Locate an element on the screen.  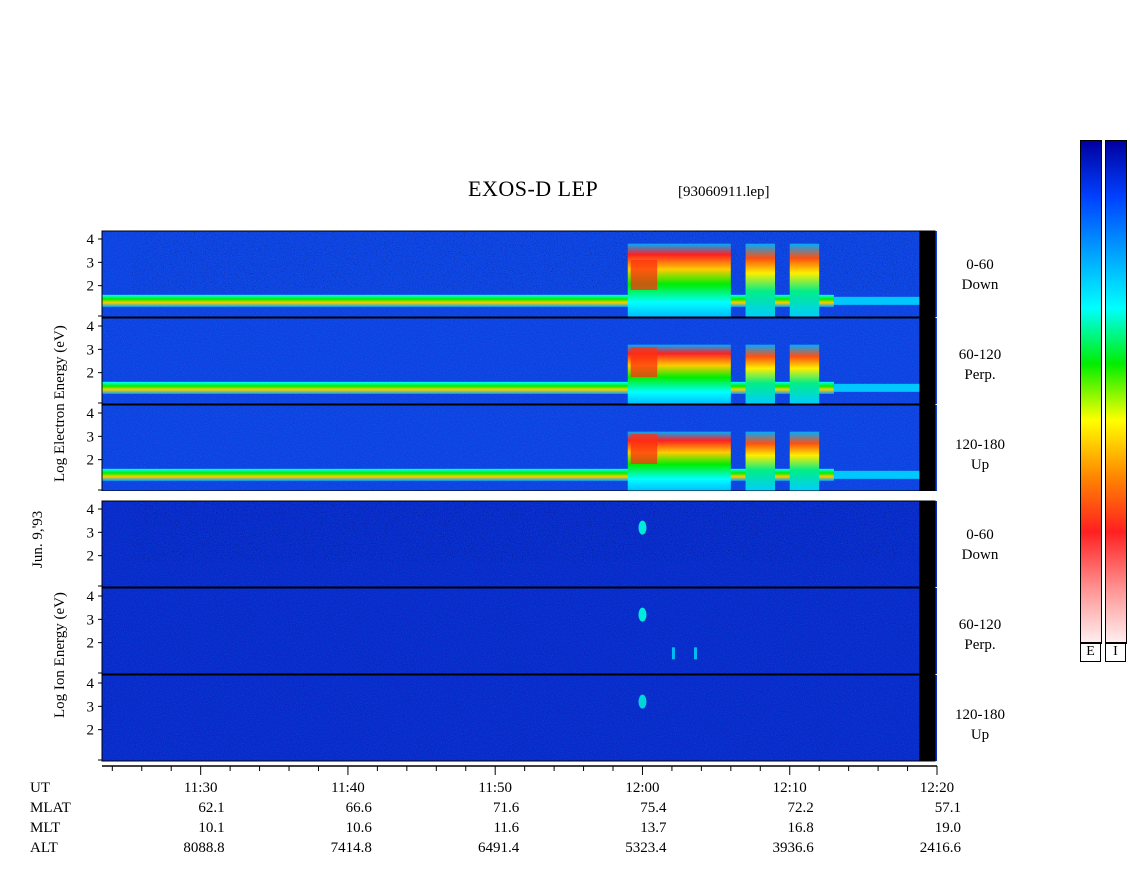
colorbar-label-electron: E is located at coordinates (1090, 652).